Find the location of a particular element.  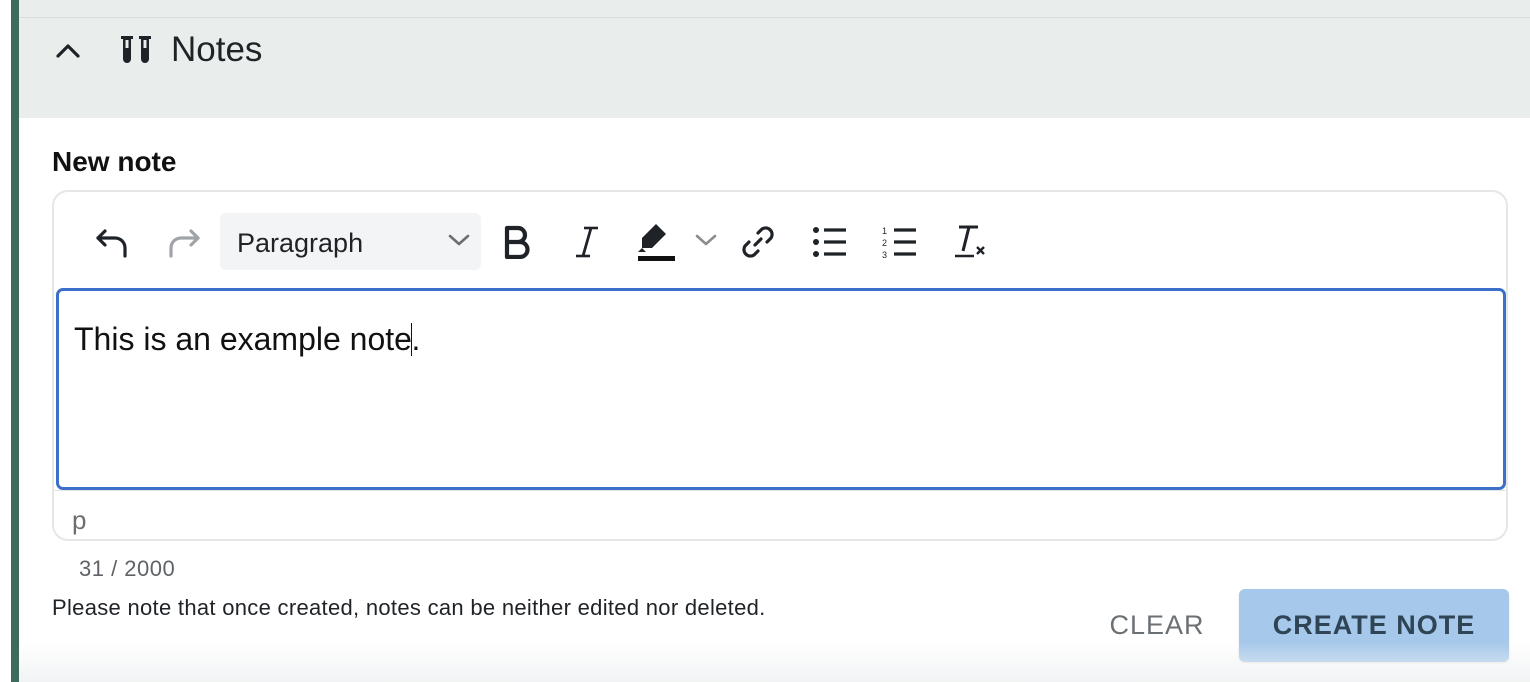

chevron-up-icon is located at coordinates (68, 51).